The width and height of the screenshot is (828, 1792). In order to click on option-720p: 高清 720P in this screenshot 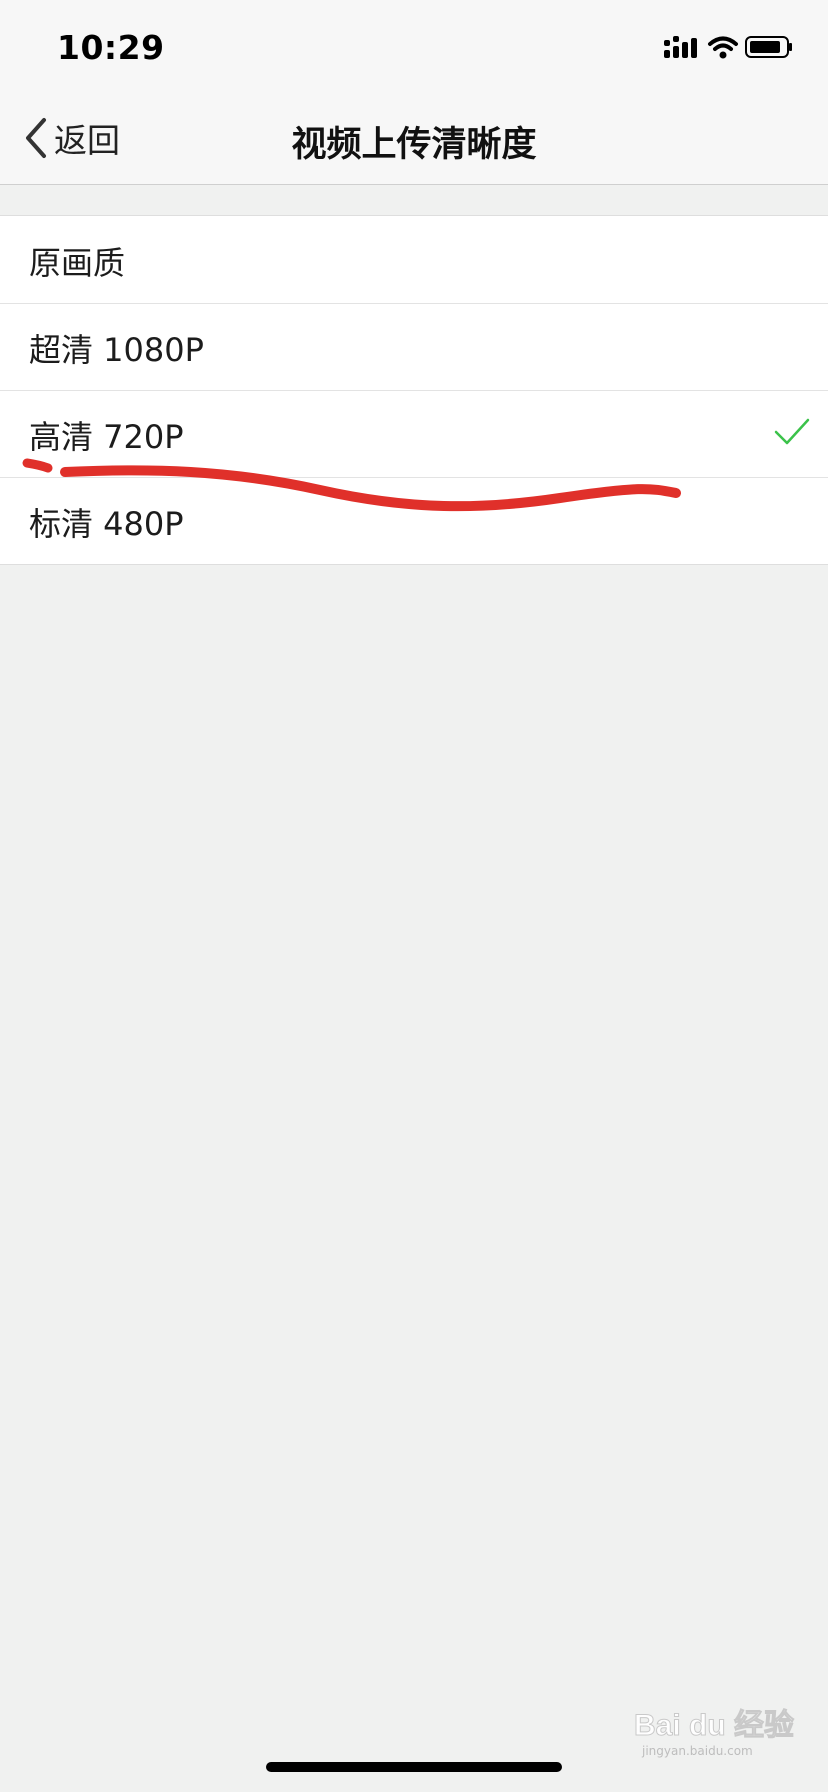, I will do `click(414, 433)`.